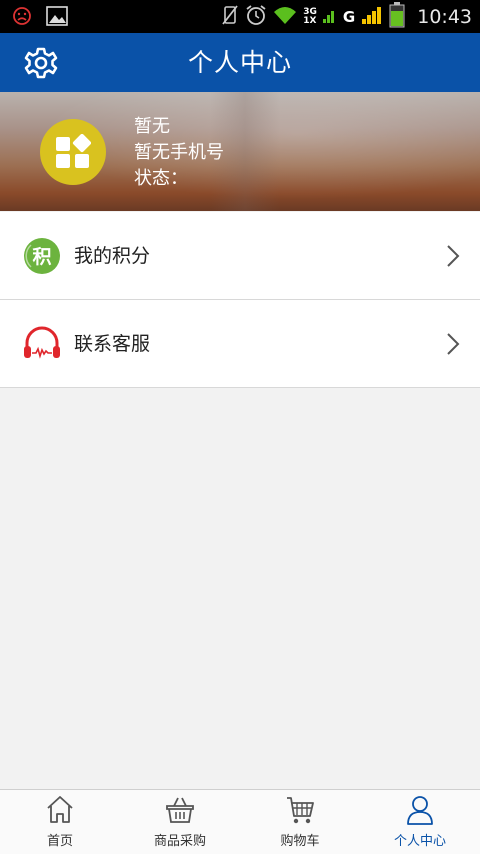  Describe the element at coordinates (397, 17) in the screenshot. I see `battery-icon` at that location.